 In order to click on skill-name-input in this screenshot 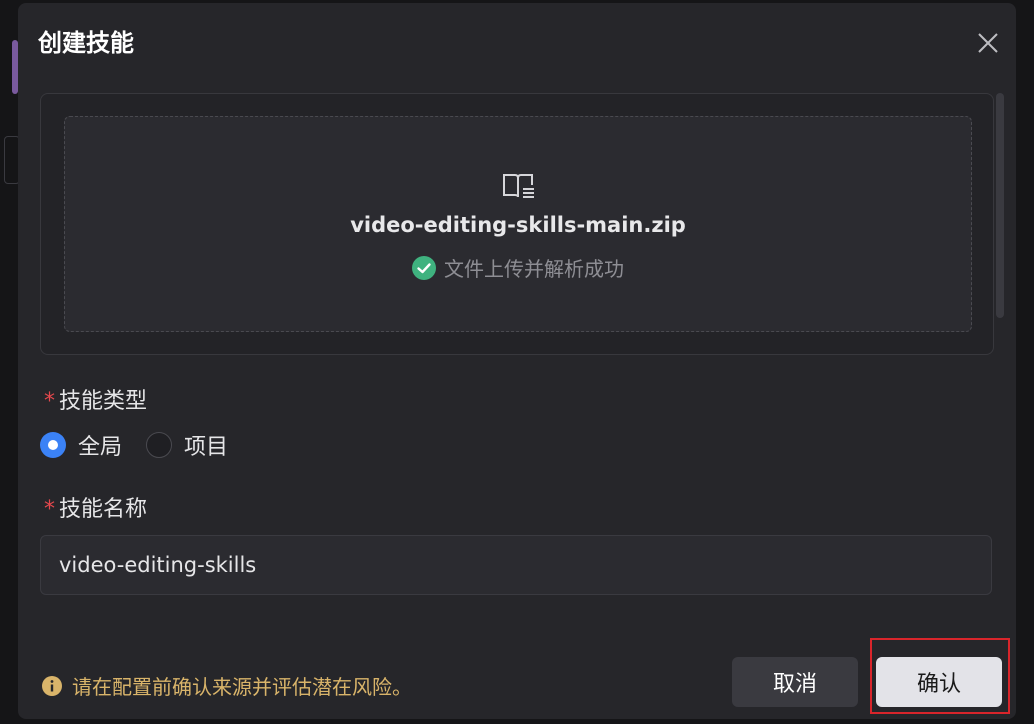, I will do `click(516, 565)`.